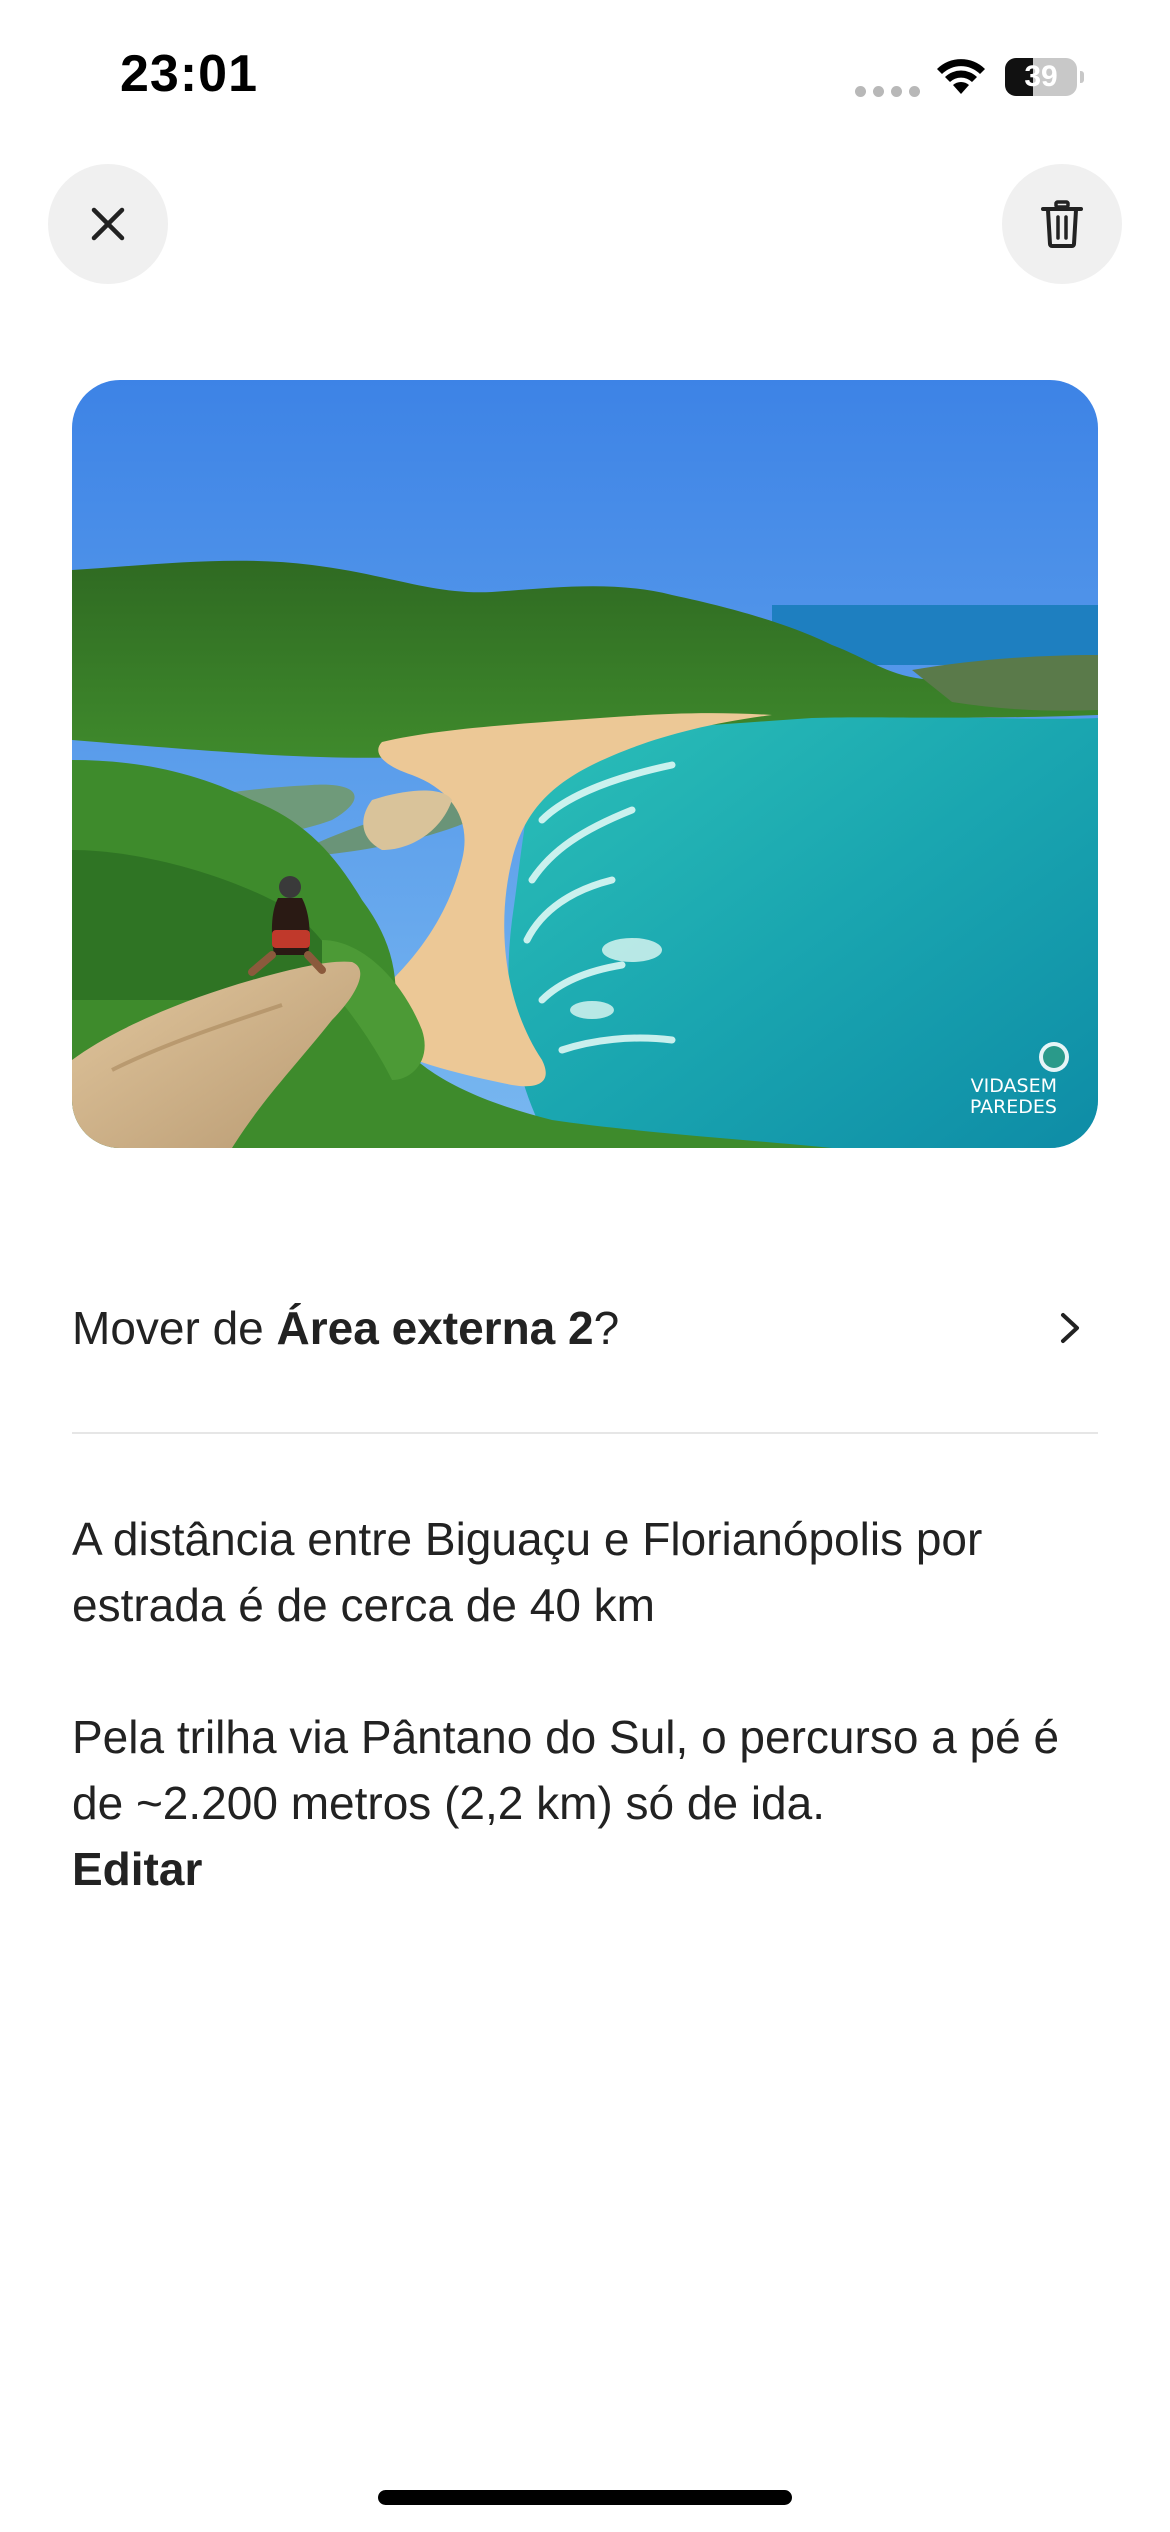  I want to click on divider, so click(585, 1433).